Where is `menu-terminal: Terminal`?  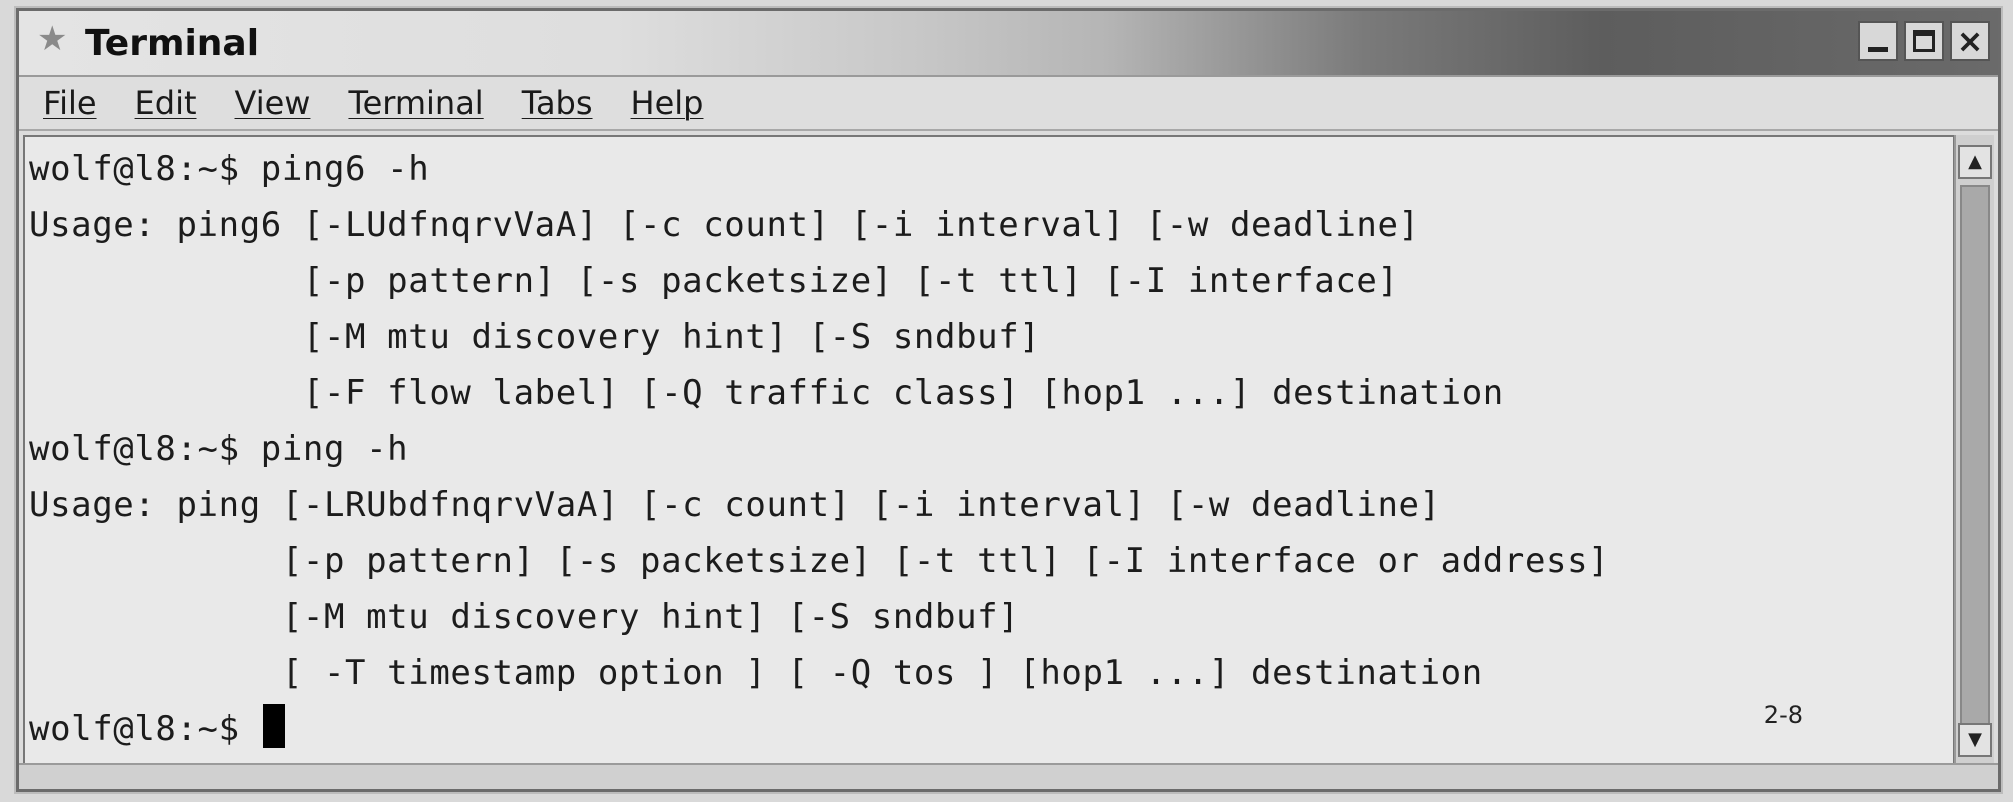 menu-terminal: Terminal is located at coordinates (415, 103).